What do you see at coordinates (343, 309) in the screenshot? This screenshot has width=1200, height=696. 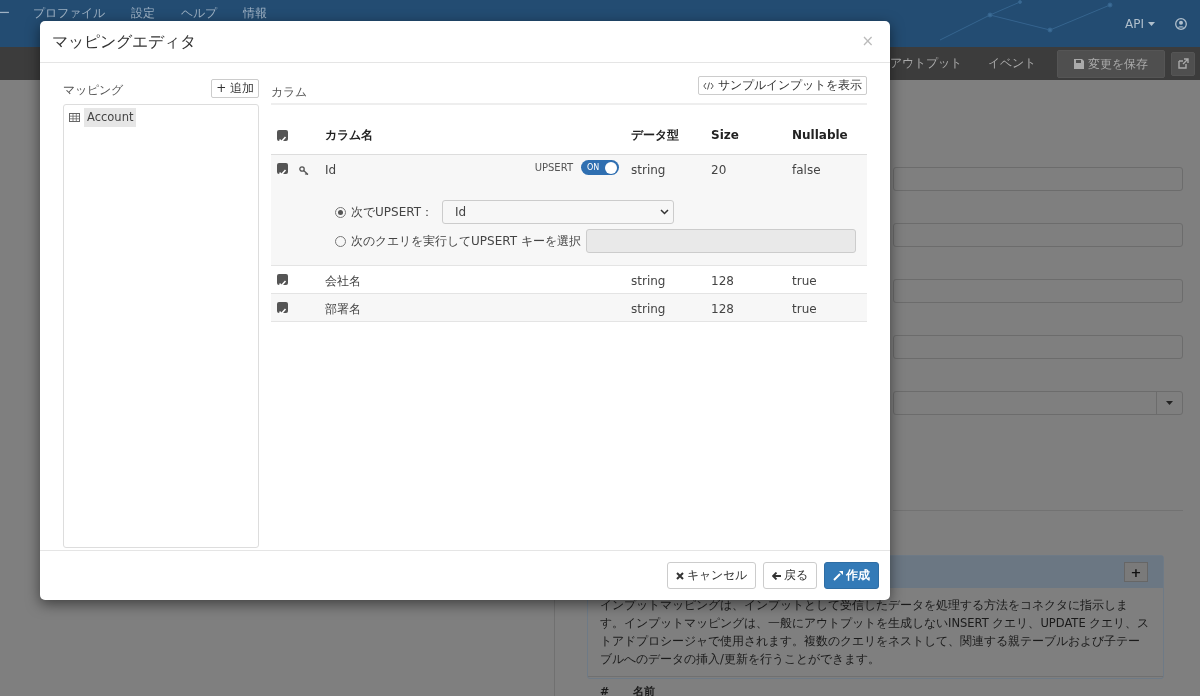 I see `column-name: 部署名` at bounding box center [343, 309].